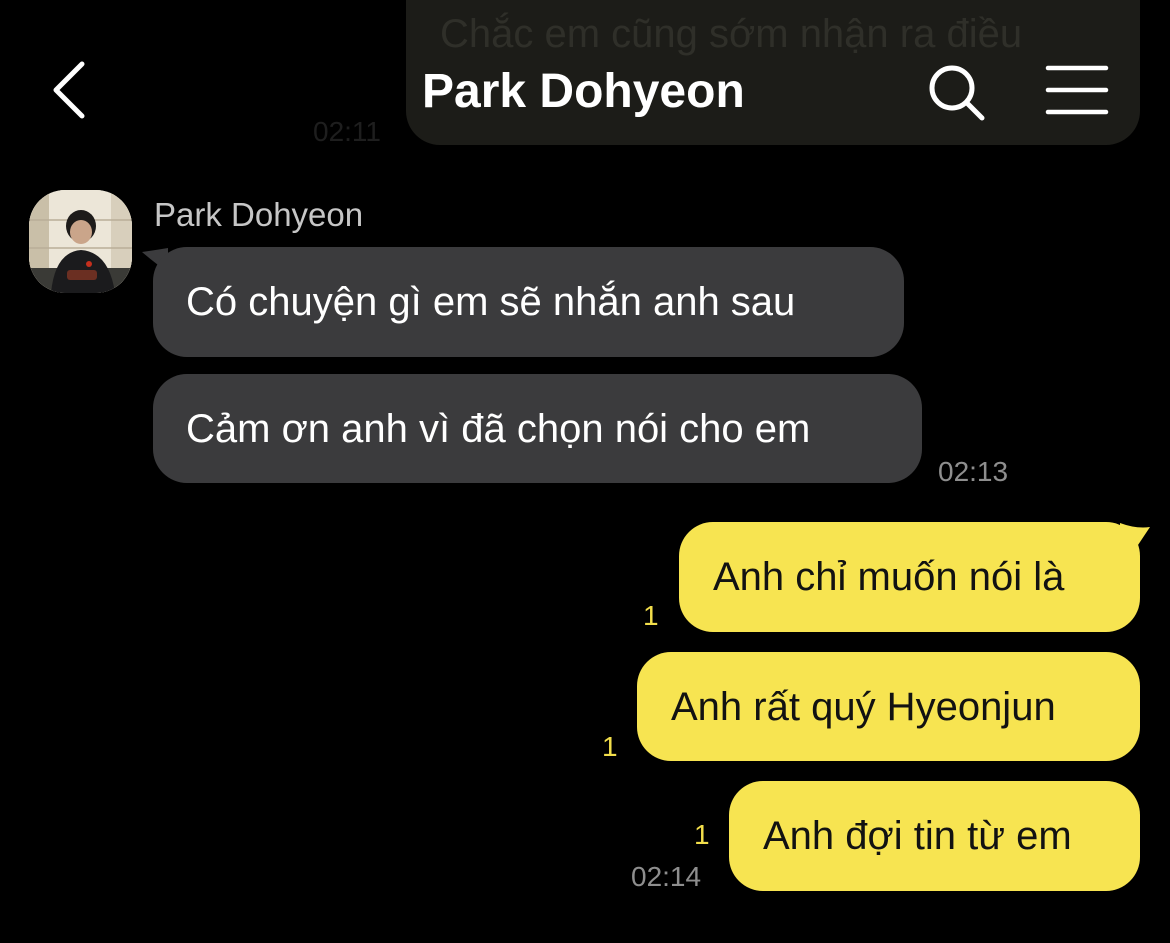 This screenshot has width=1170, height=943. I want to click on chat-title: Park Dohyeon, so click(583, 91).